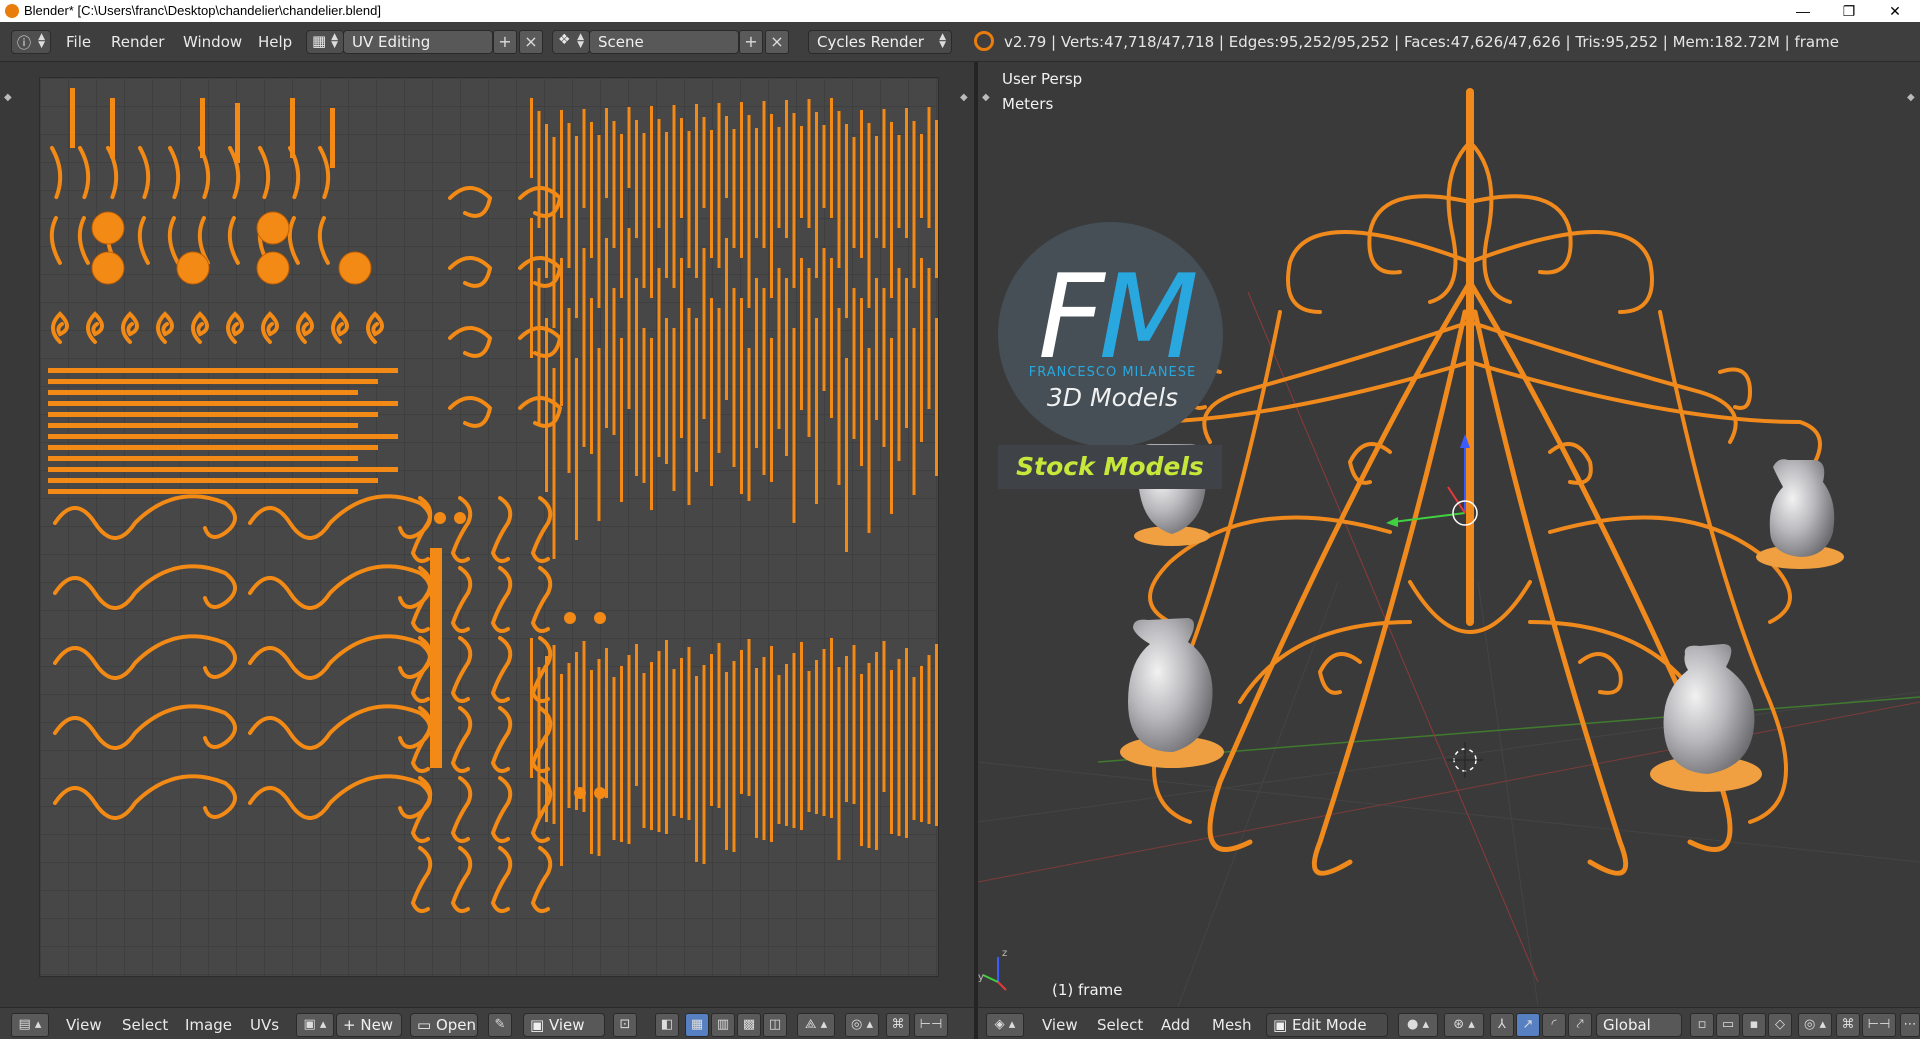  I want to click on uv-menu-view: View, so click(84, 1025).